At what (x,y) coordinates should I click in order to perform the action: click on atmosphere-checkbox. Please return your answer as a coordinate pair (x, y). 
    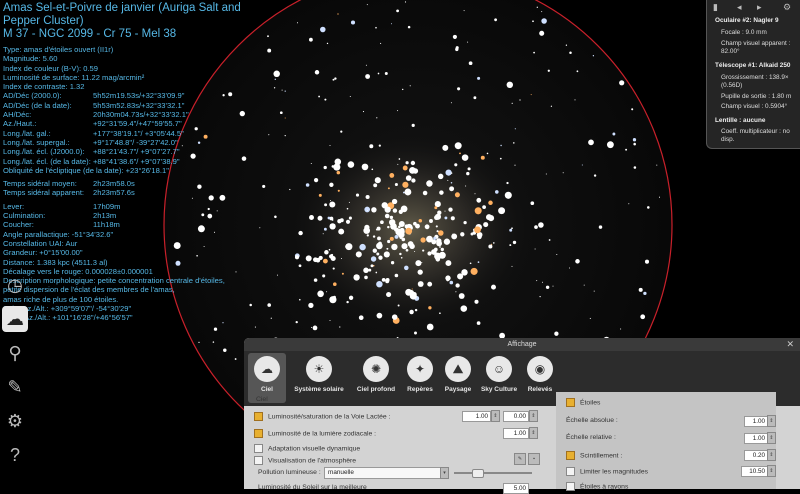
    Looking at the image, I should click on (258, 460).